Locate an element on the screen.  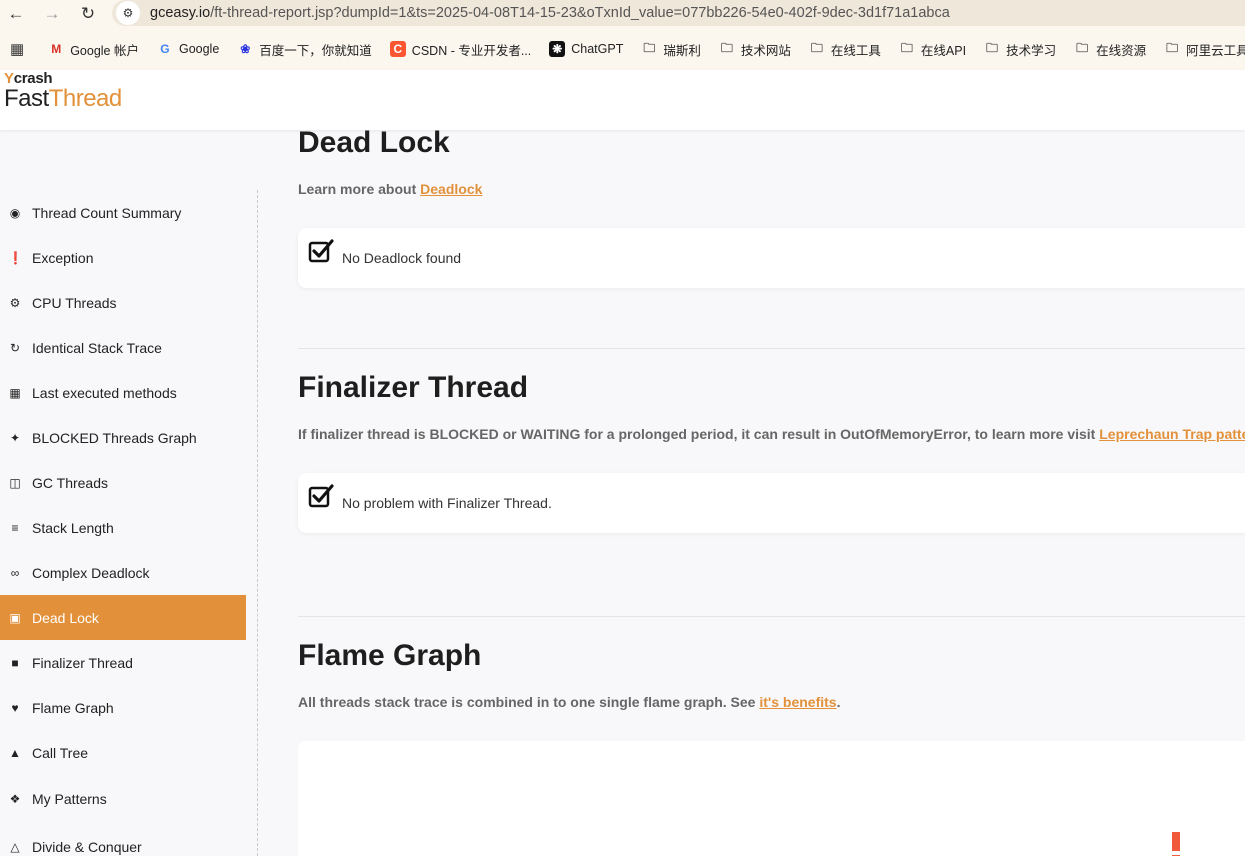
bookmark-label: 瑞斯利 is located at coordinates (682, 50).